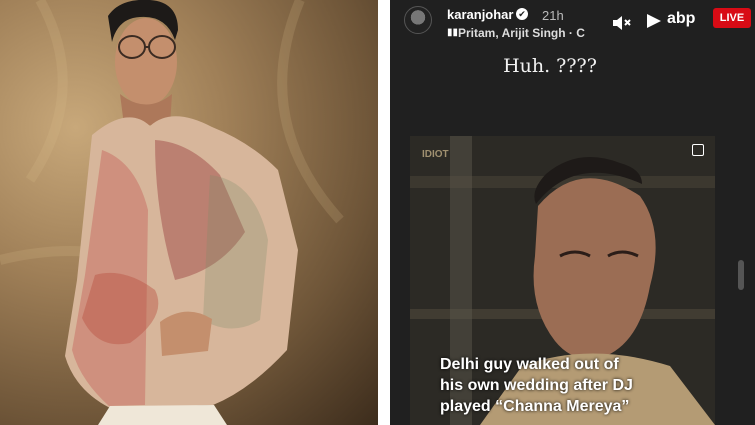 This screenshot has width=755, height=425. What do you see at coordinates (453, 32) in the screenshot?
I see `music-bars-icon: ▮▮` at bounding box center [453, 32].